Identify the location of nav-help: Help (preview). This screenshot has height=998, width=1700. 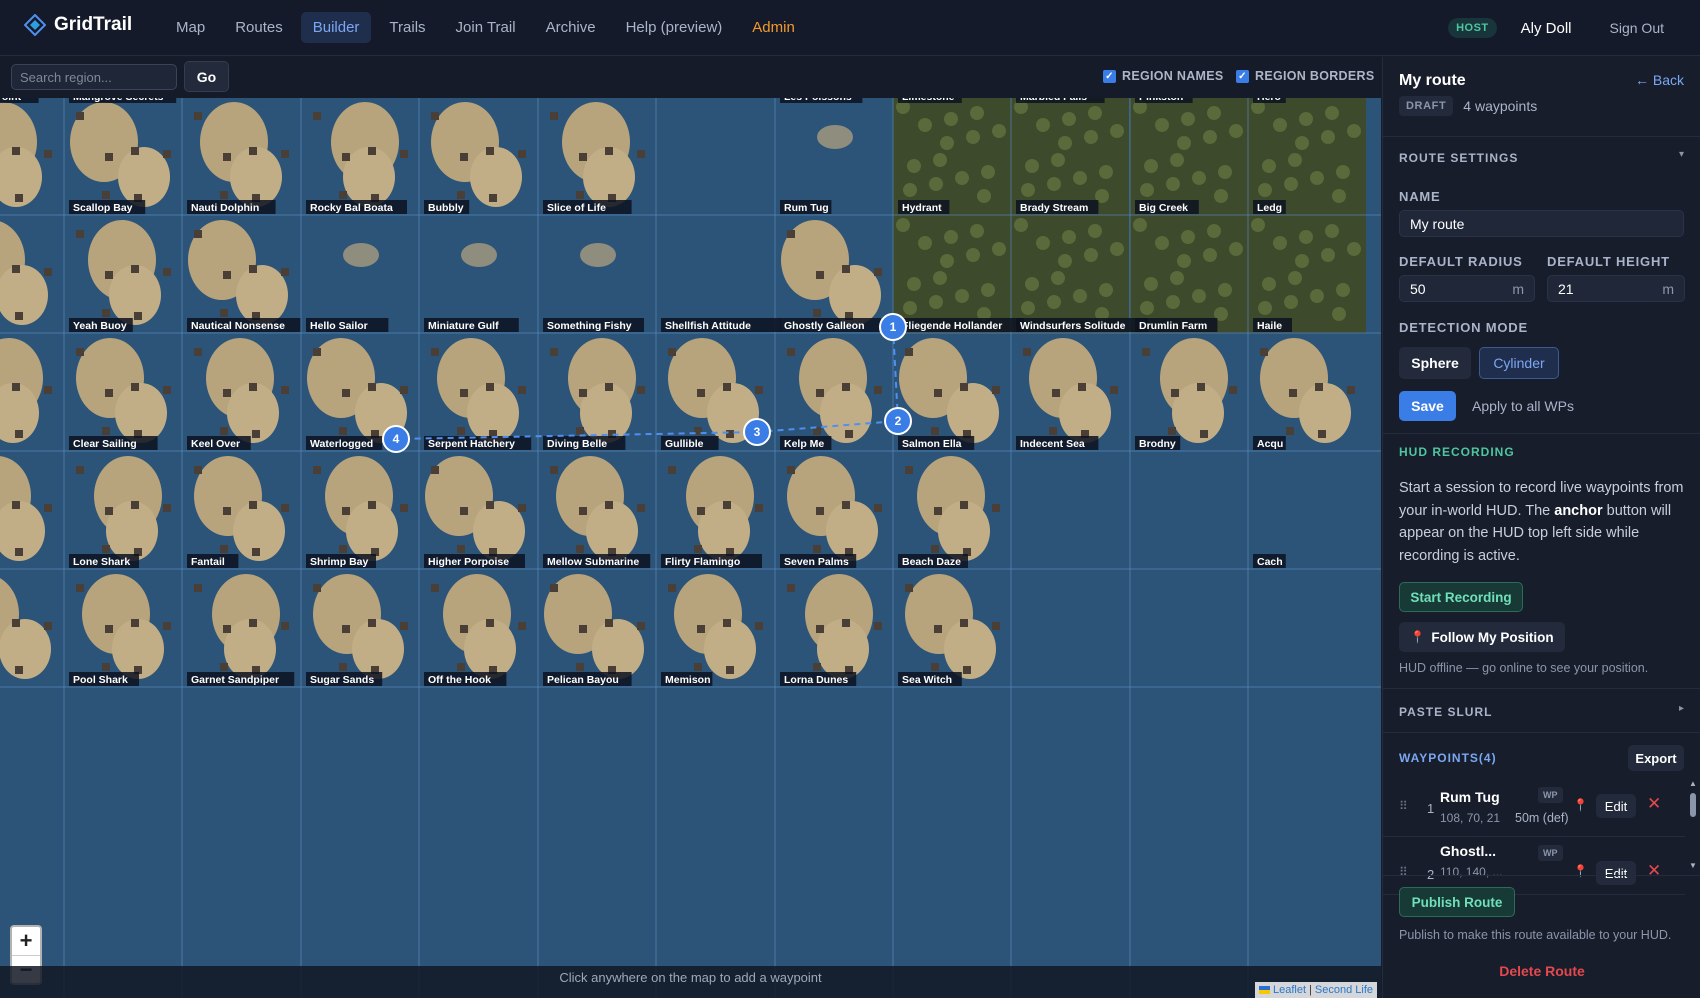
(674, 27).